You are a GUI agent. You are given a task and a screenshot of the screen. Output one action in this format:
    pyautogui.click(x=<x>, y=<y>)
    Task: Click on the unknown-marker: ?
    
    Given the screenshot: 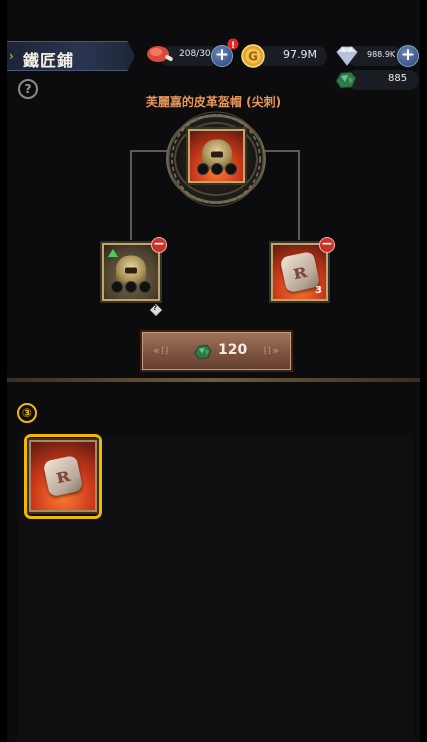 What is the action you would take?
    pyautogui.click(x=155, y=308)
    